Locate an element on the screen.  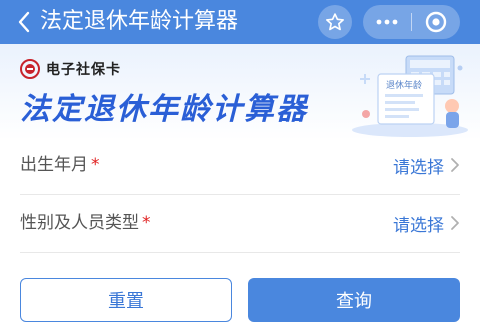
capsule-menu is located at coordinates (411, 22).